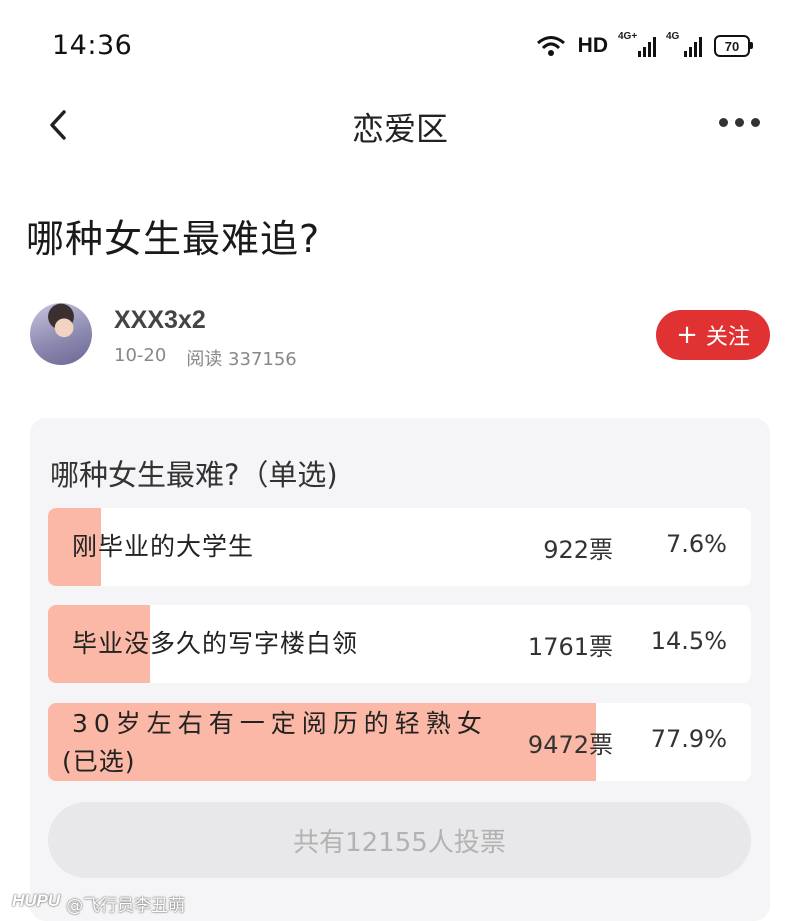 The width and height of the screenshot is (800, 921). What do you see at coordinates (399, 840) in the screenshot?
I see `total-votes-button: 共有12155人投票` at bounding box center [399, 840].